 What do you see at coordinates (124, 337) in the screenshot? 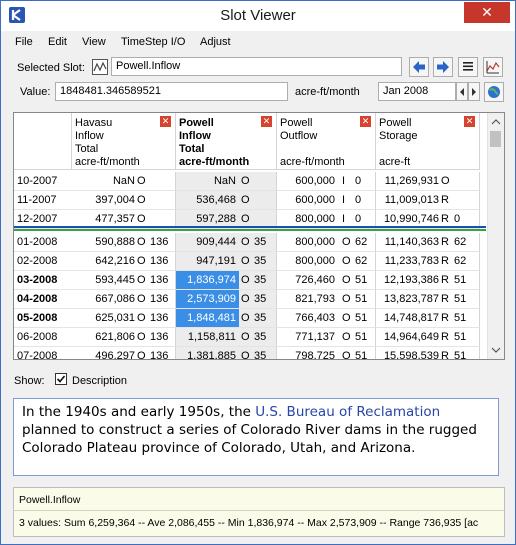
I see `table-cell: 621,806 O 136` at bounding box center [124, 337].